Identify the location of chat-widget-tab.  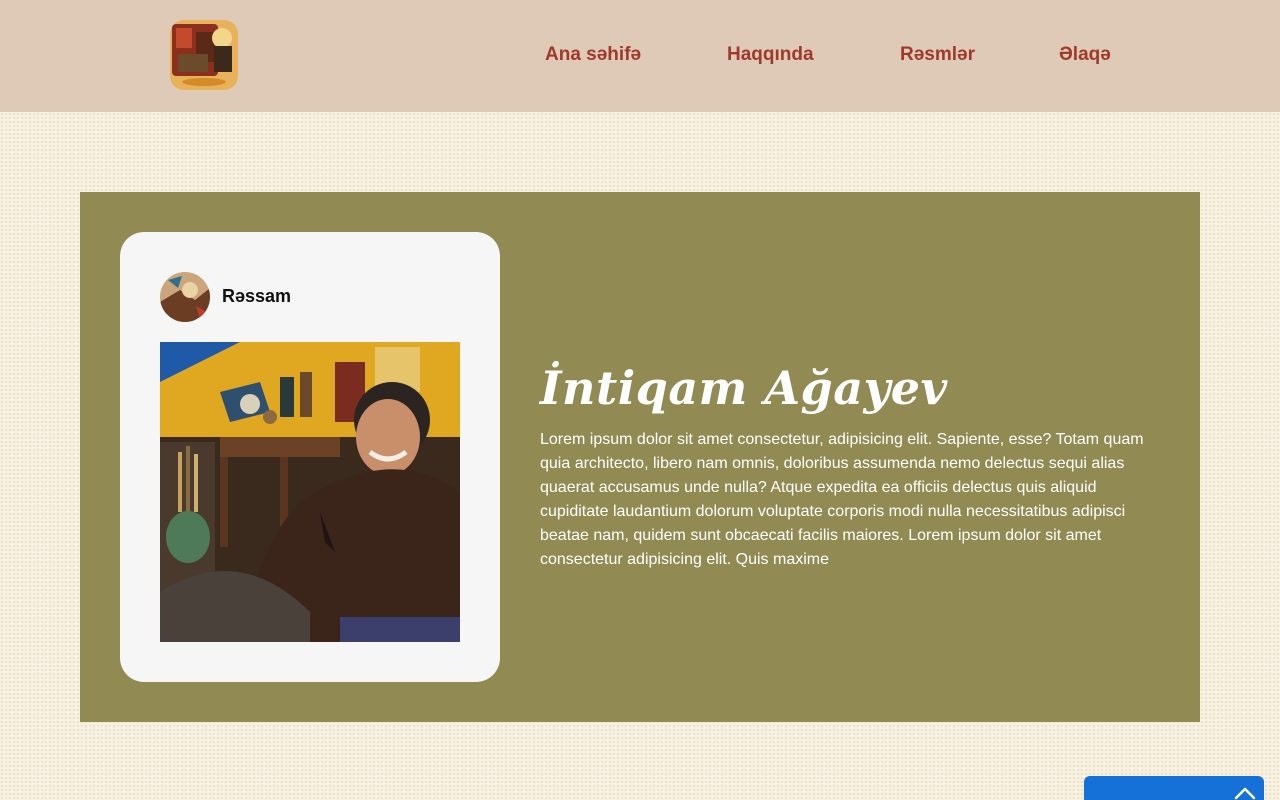
(1174, 788).